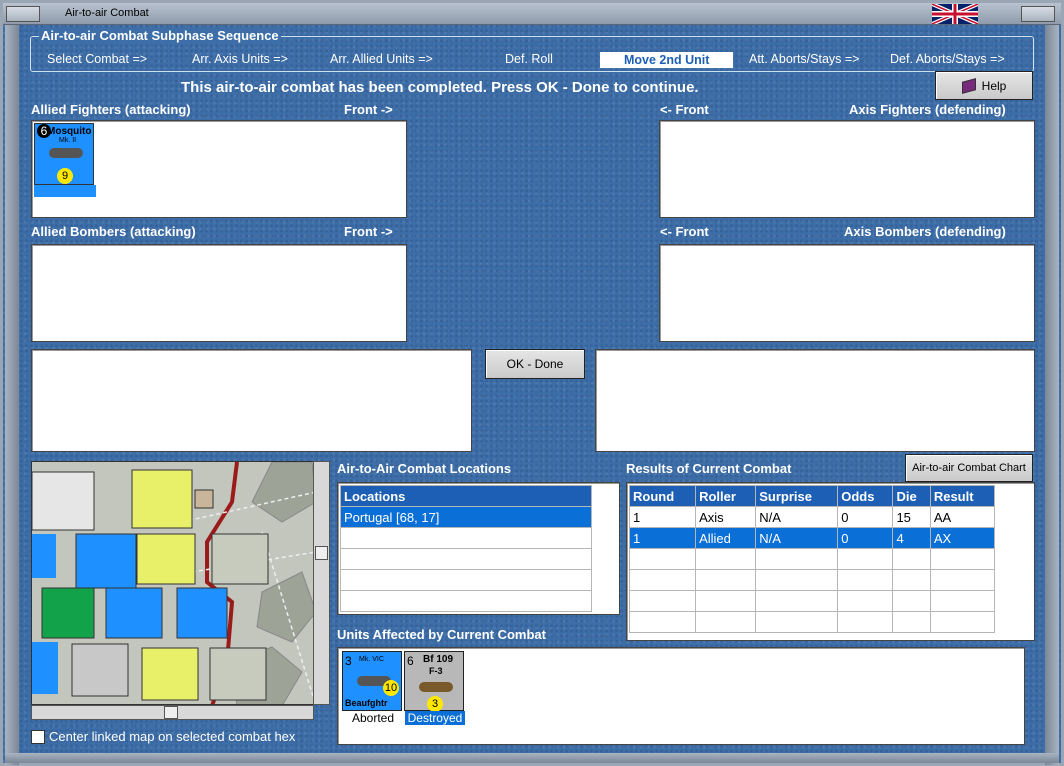 This screenshot has width=1064, height=766. Describe the element at coordinates (219, 169) in the screenshot. I see `allied-fighters-box: 6 Mosquito Mk. II 9` at that location.